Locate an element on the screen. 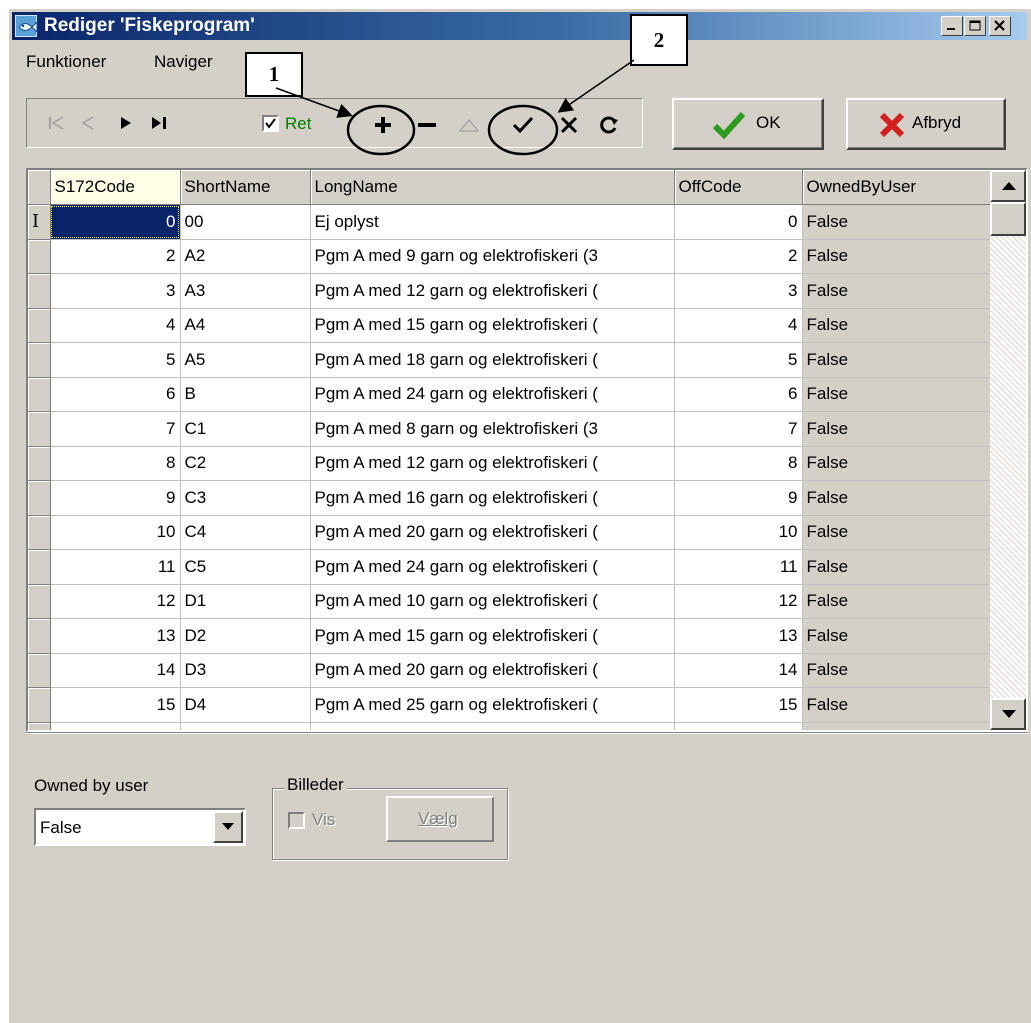 The width and height of the screenshot is (1031, 1023). longname-cell: Ej oplyst is located at coordinates (492, 222).